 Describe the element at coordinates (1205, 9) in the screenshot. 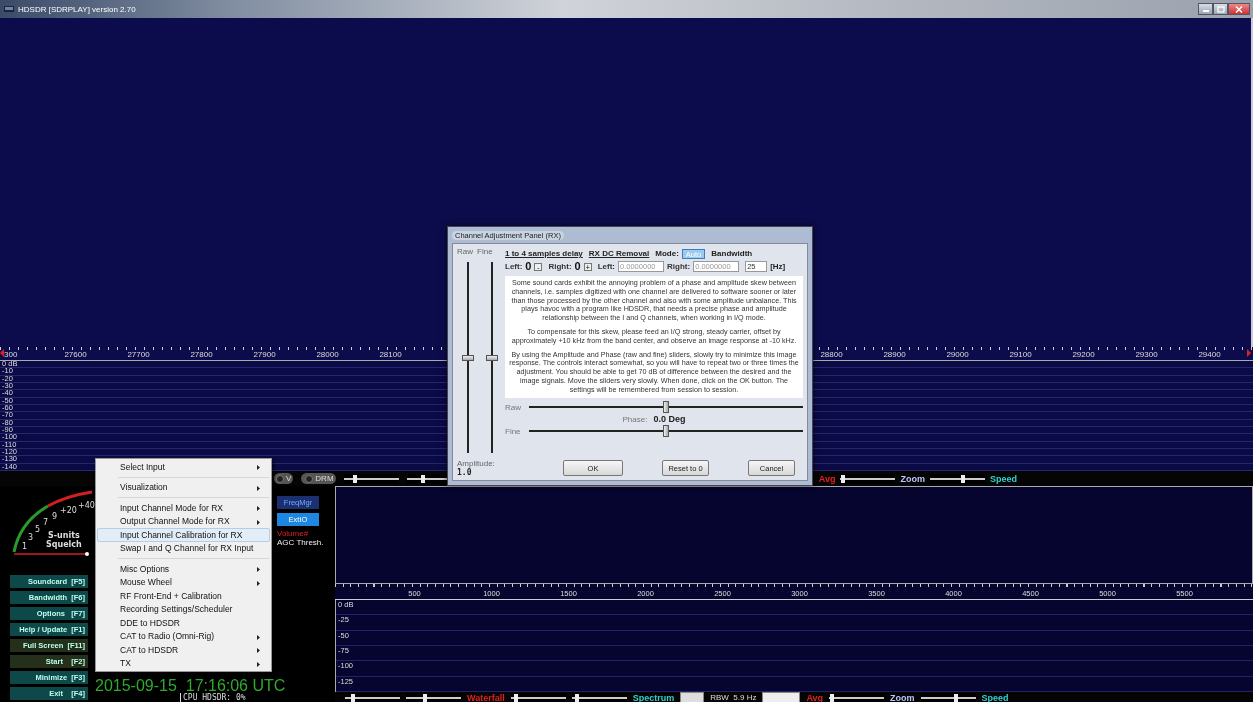

I see `minimize-button` at that location.